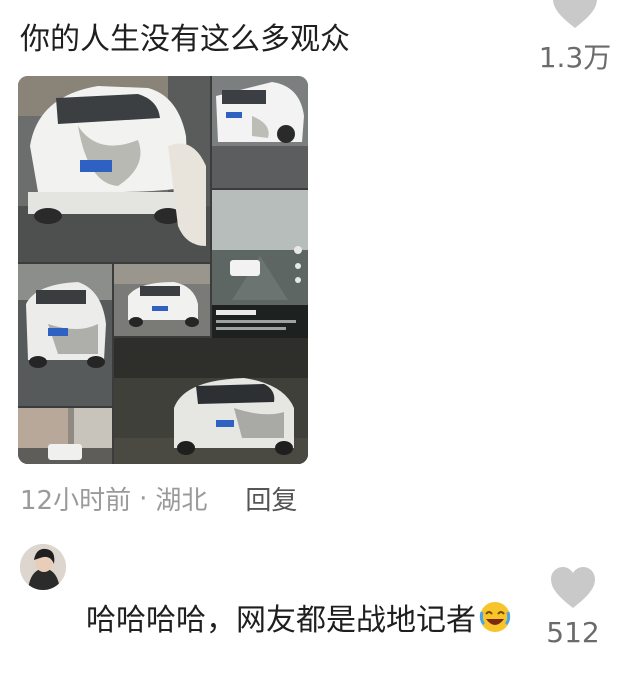 This screenshot has width=629, height=682. I want to click on avatar, so click(43, 567).